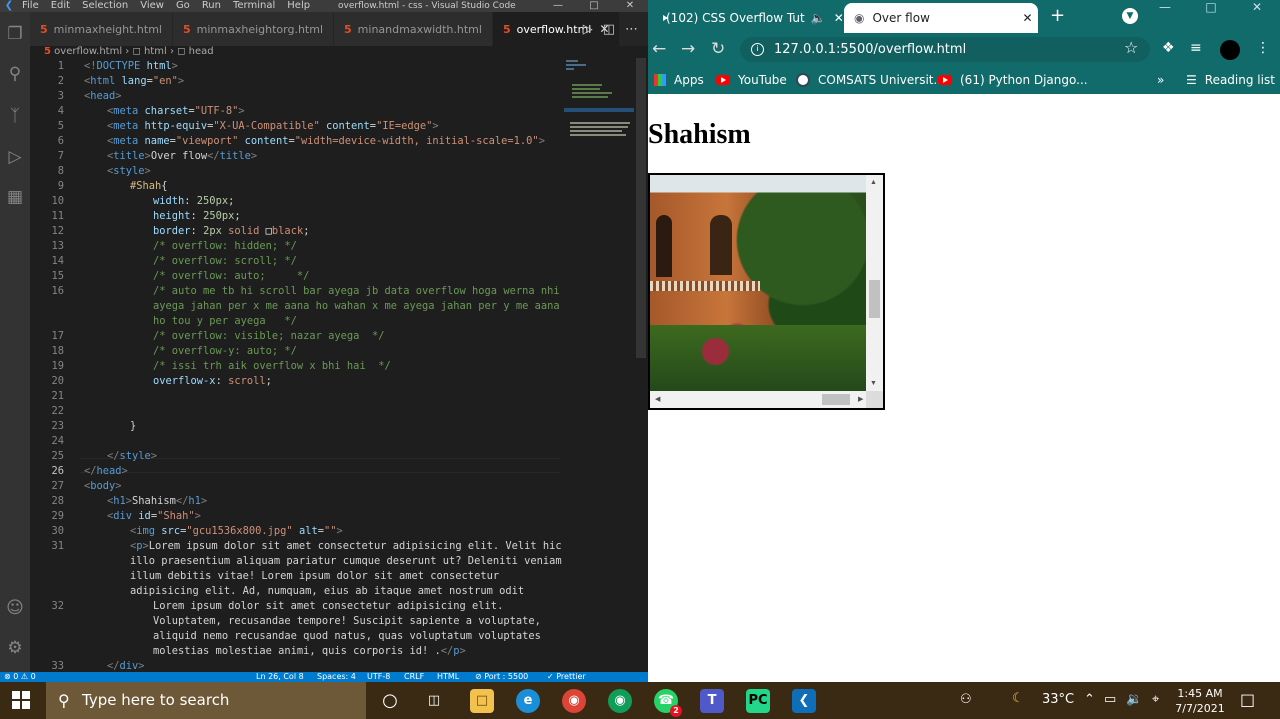  Describe the element at coordinates (766, 291) in the screenshot. I see `overflow-box: ▲ ▼ ◀ ▶` at that location.